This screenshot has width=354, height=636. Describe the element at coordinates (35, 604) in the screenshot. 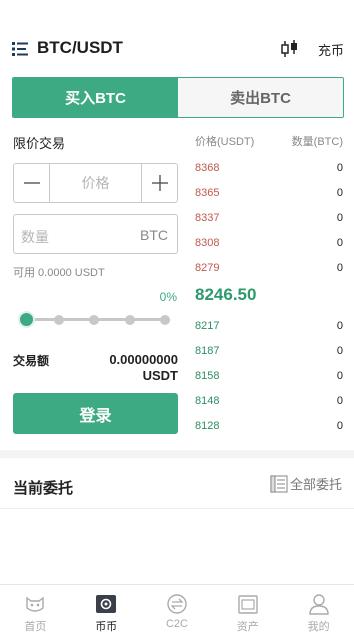

I see `home-cat-icon` at that location.